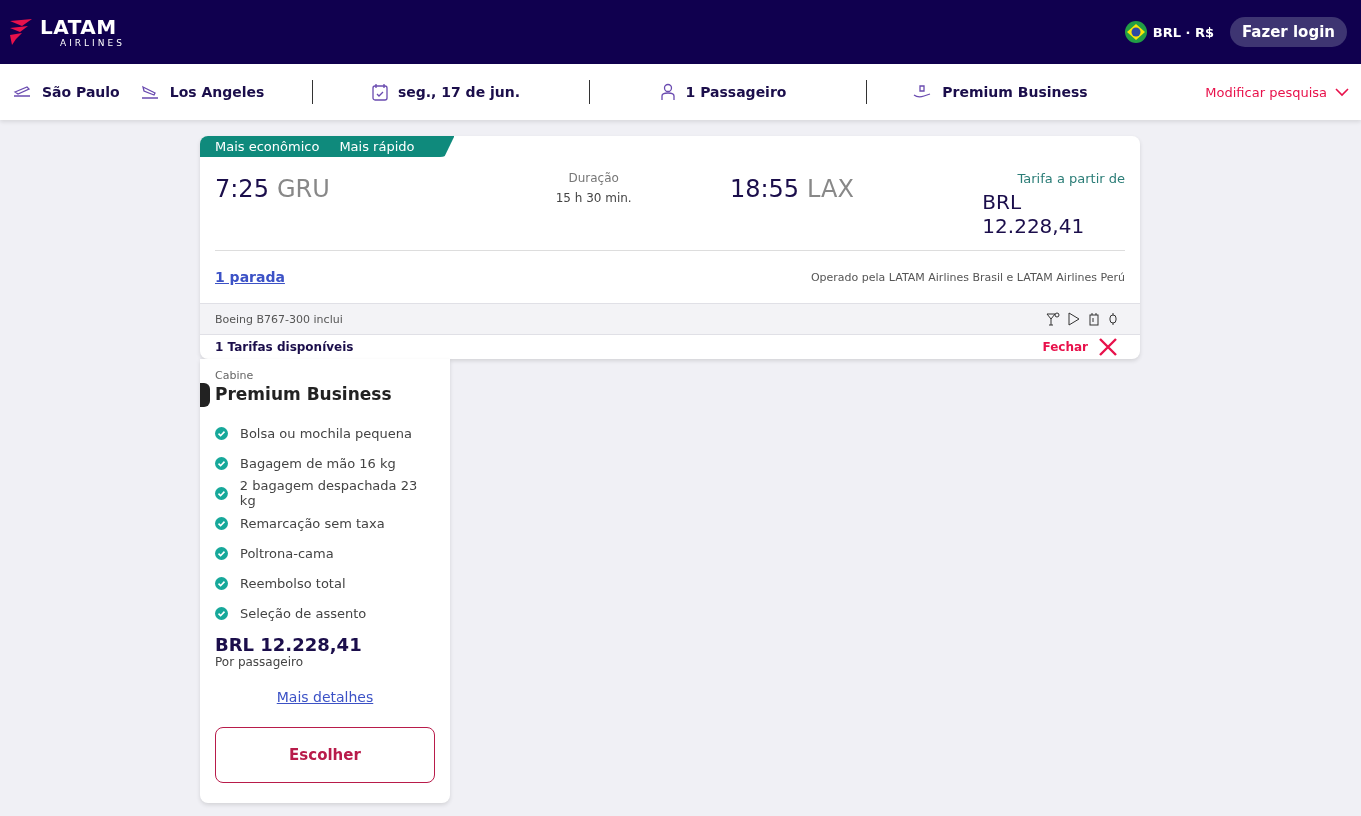  Describe the element at coordinates (284, 347) in the screenshot. I see `fares-count: 1 Tarifas disponíveis` at that location.